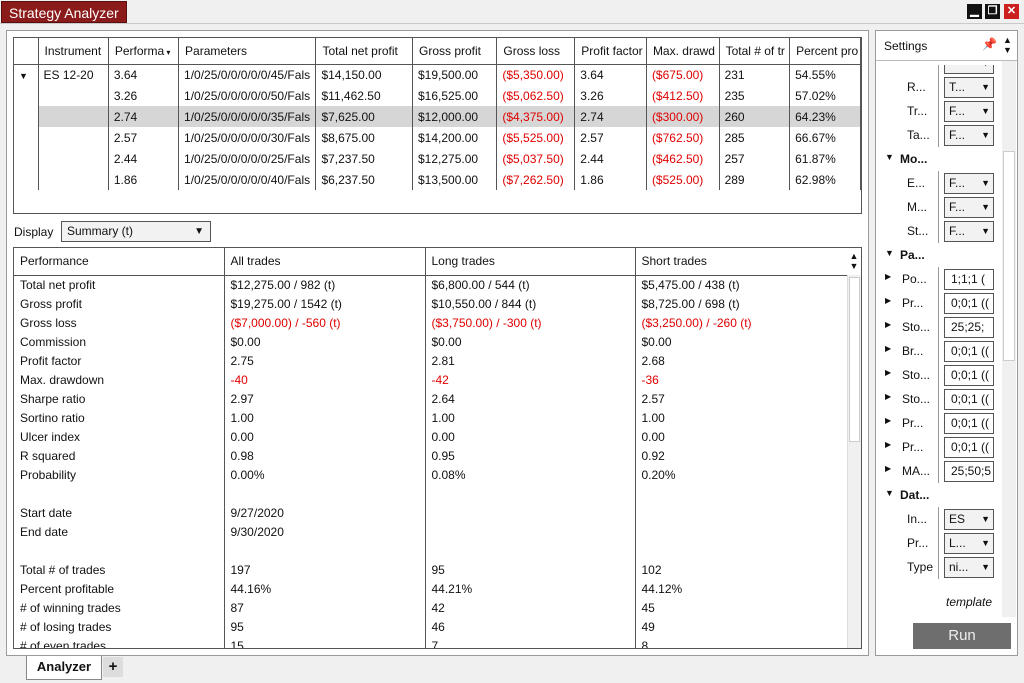 The width and height of the screenshot is (1024, 683). Describe the element at coordinates (969, 567) in the screenshot. I see `settings-dropdown: ni... ▼` at that location.